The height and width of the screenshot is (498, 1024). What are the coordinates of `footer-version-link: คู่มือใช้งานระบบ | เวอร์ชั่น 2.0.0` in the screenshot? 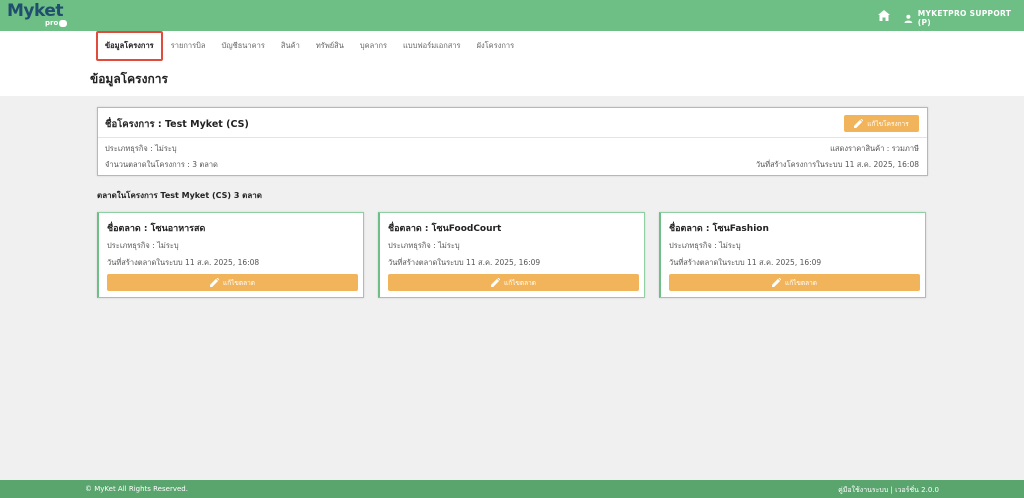 It's located at (888, 490).